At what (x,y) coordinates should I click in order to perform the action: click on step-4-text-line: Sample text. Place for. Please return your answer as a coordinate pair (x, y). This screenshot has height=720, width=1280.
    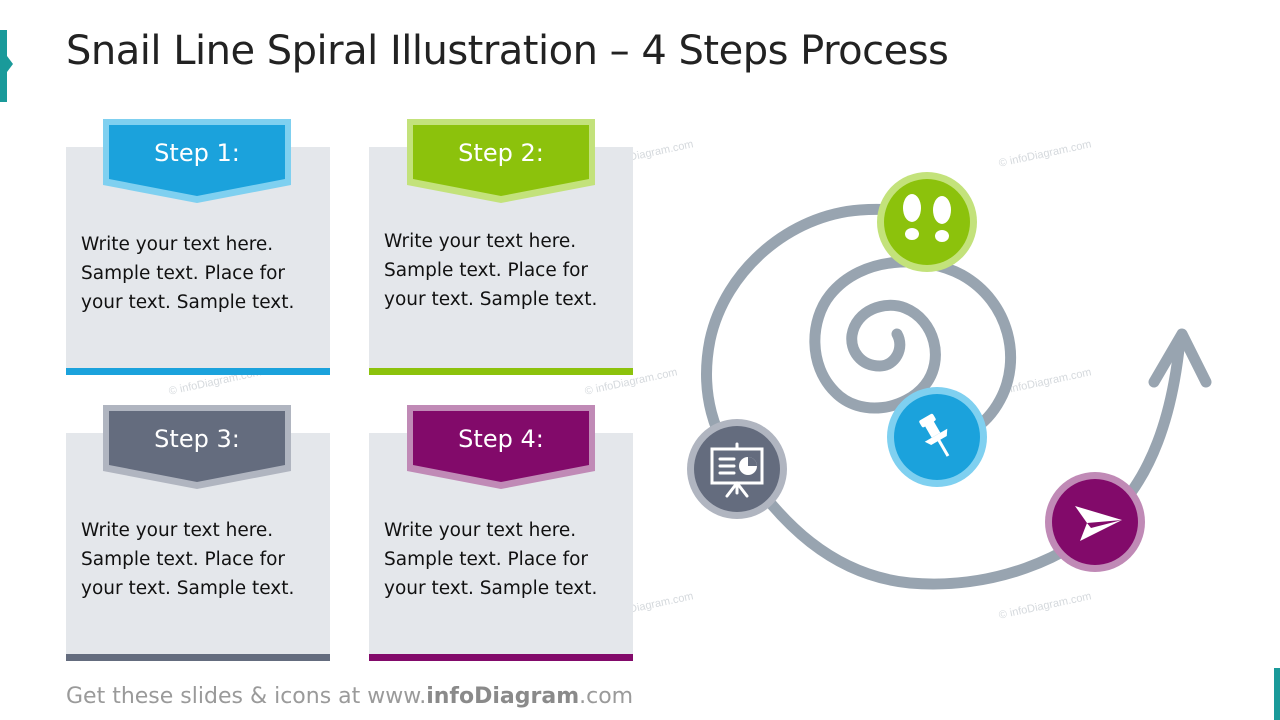
    Looking at the image, I should click on (486, 559).